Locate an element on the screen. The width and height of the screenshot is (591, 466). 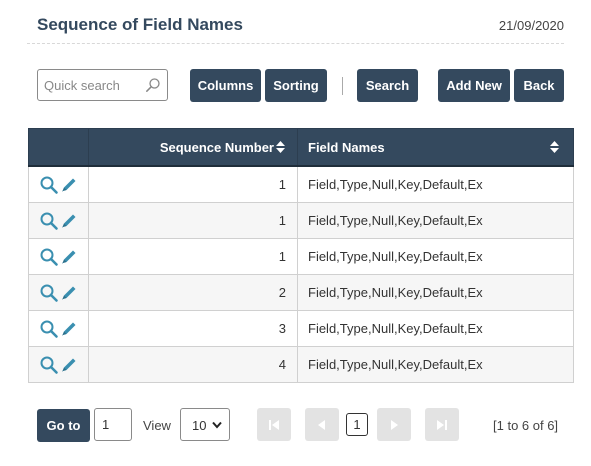
page-size-select: 10 is located at coordinates (205, 424).